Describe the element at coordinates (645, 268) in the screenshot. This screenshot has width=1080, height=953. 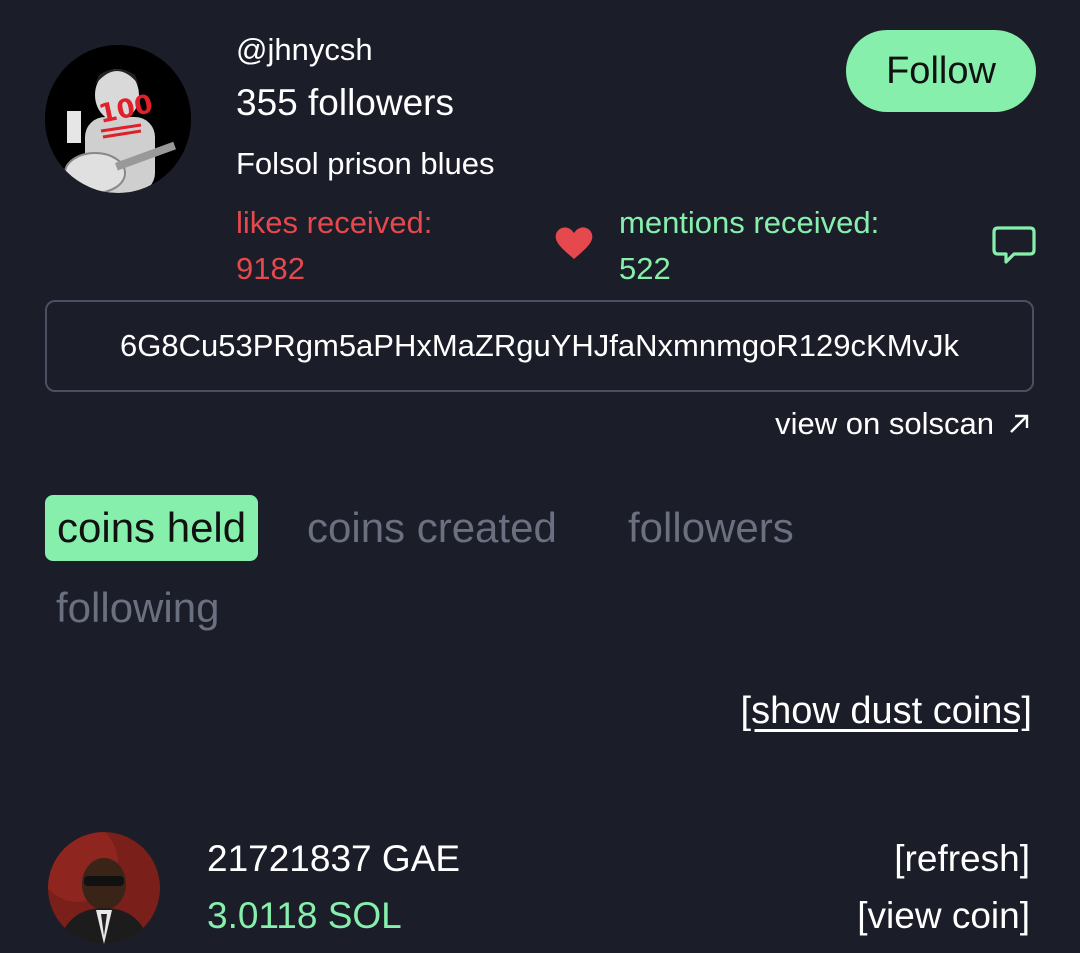
I see `mentions-value: 522` at that location.